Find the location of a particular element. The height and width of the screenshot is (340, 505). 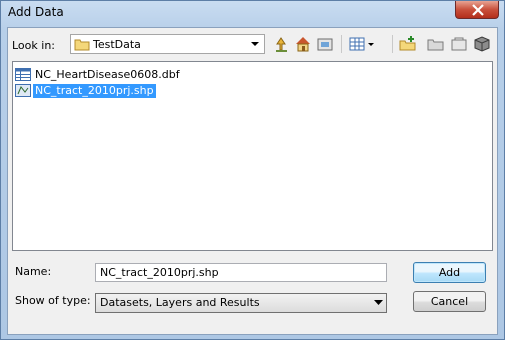

catalog-icon is located at coordinates (325, 44).